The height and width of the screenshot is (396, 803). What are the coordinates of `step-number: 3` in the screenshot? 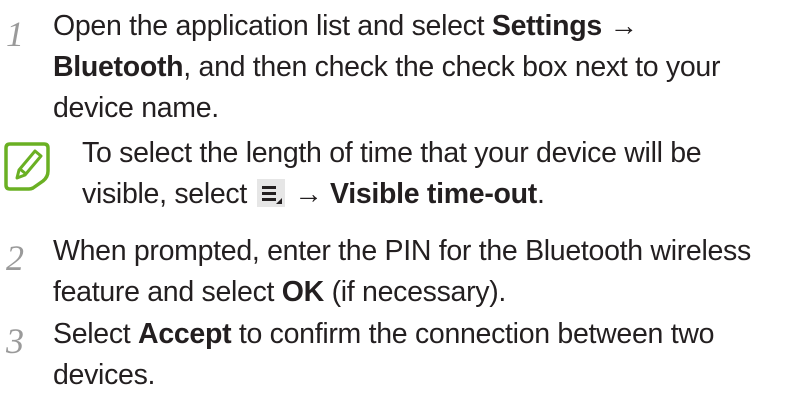 It's located at (15, 341).